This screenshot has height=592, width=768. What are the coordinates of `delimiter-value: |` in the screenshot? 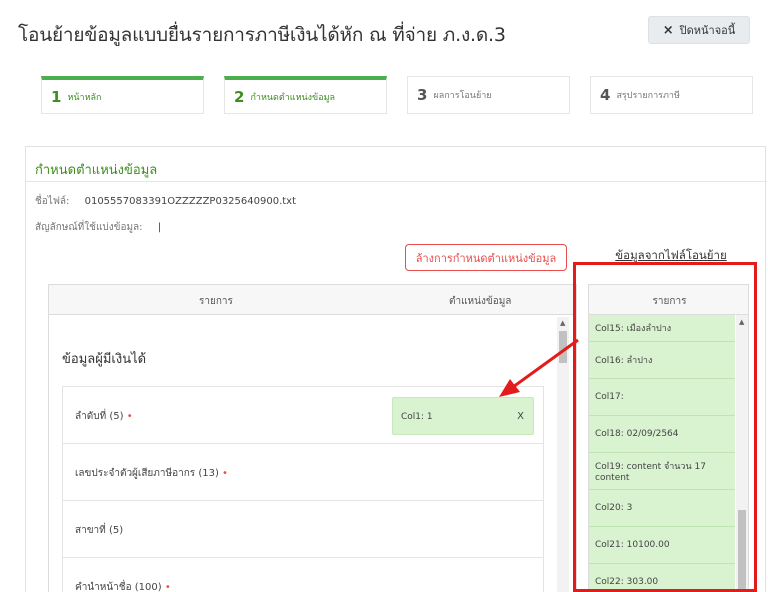 It's located at (159, 227).